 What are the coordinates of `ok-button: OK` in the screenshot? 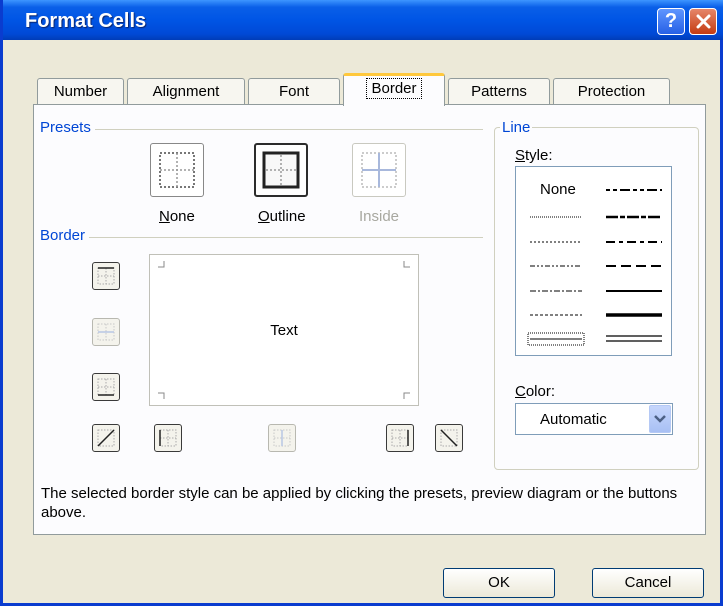 It's located at (499, 583).